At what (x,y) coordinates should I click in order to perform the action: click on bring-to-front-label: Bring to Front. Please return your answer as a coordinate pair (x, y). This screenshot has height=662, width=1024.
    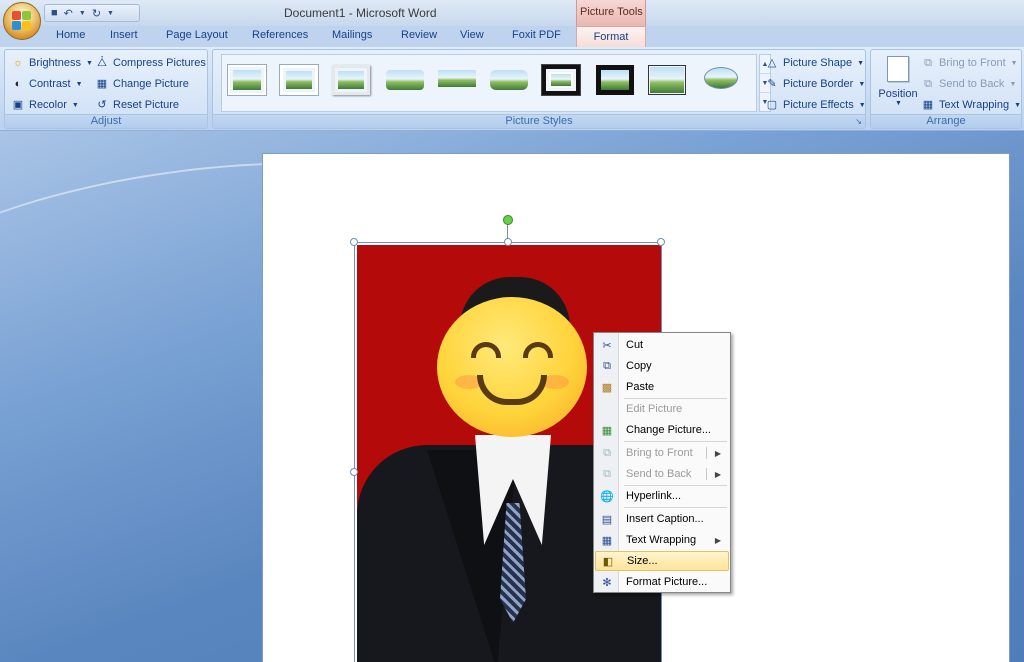
    Looking at the image, I should click on (972, 63).